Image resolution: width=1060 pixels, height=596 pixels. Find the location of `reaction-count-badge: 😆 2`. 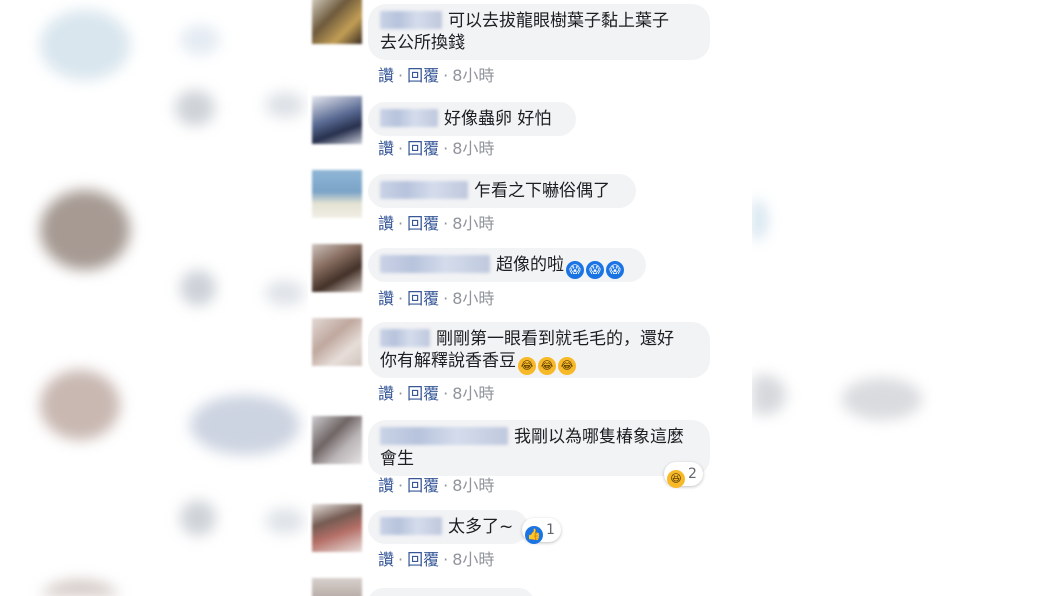

reaction-count-badge: 😆 2 is located at coordinates (683, 475).